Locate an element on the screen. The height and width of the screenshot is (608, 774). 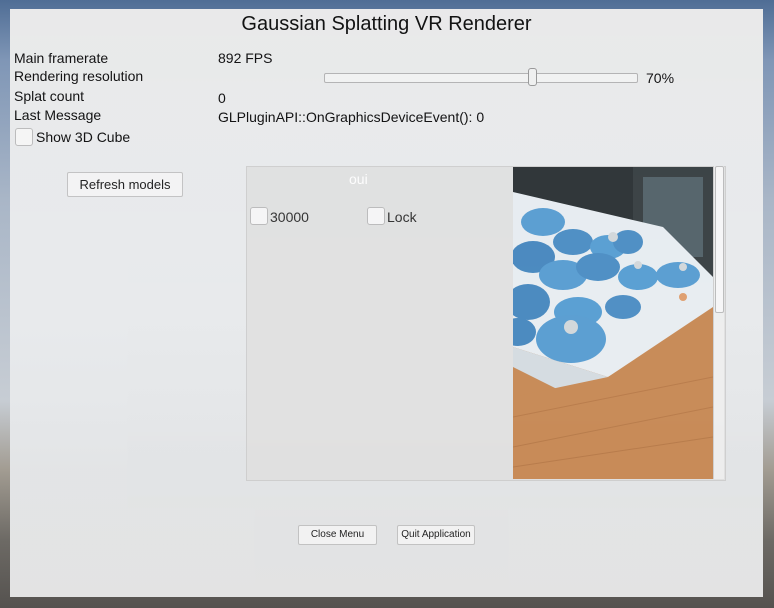
model-item-label: 30000 is located at coordinates (289, 217).